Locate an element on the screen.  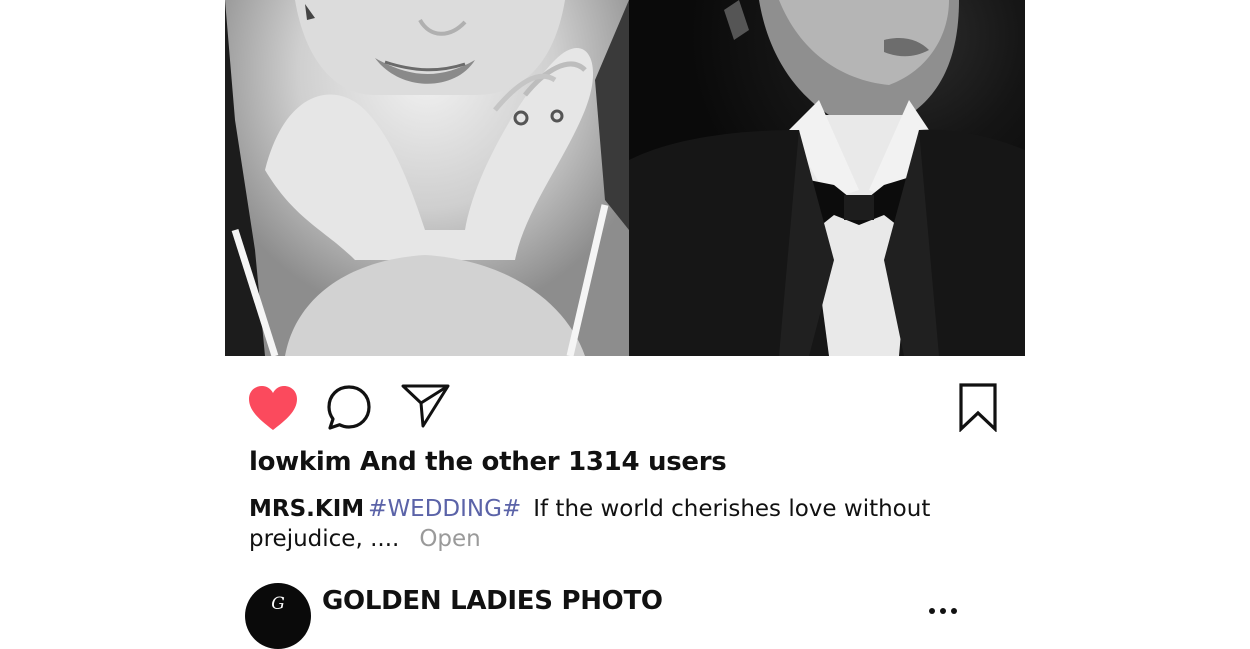
heart-icon is located at coordinates (273, 408).